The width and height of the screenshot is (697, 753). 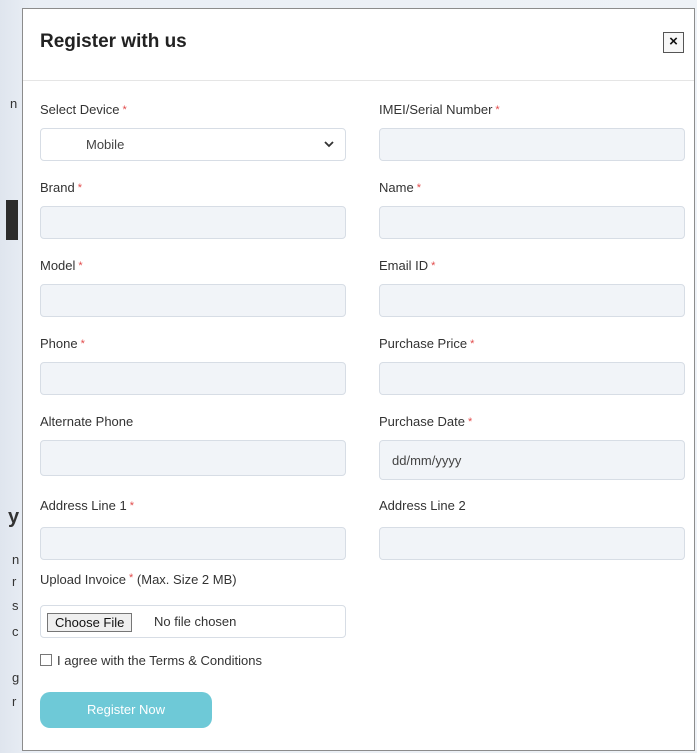 I want to click on select-device-label: Select Device, so click(x=80, y=109).